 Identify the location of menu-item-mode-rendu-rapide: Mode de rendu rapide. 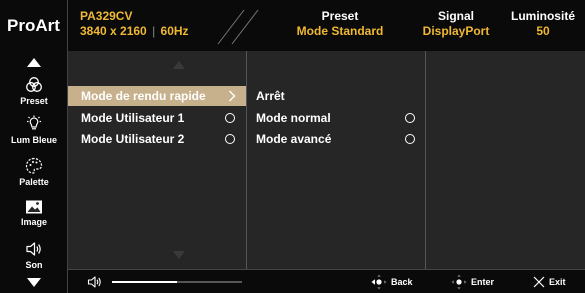
(157, 96).